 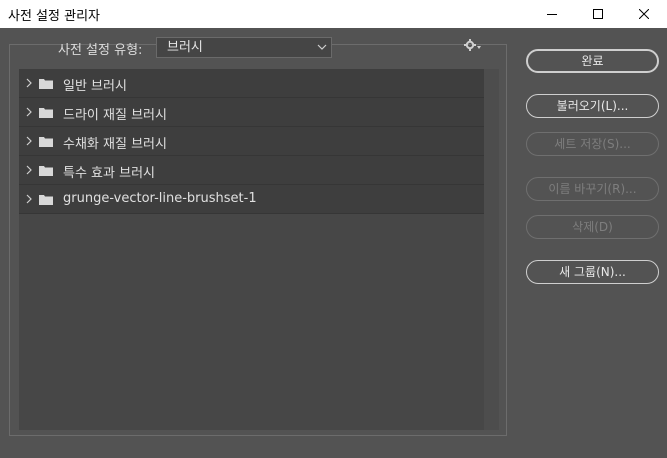 What do you see at coordinates (115, 115) in the screenshot?
I see `list-item-label: 드라이 재질 브러시` at bounding box center [115, 115].